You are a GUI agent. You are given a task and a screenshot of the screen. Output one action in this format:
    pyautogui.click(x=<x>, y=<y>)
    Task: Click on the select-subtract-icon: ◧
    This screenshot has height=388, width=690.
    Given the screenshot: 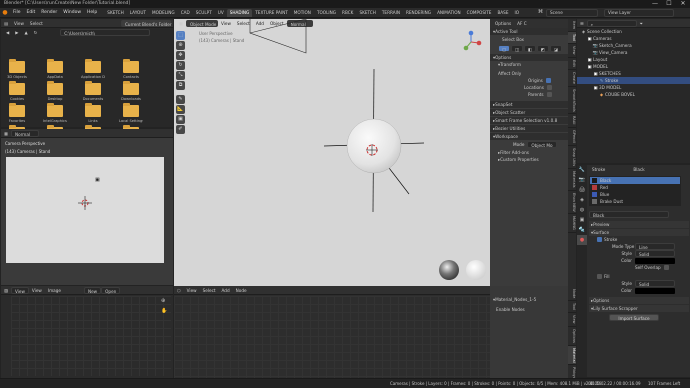 What is the action you would take?
    pyautogui.click(x=529, y=48)
    